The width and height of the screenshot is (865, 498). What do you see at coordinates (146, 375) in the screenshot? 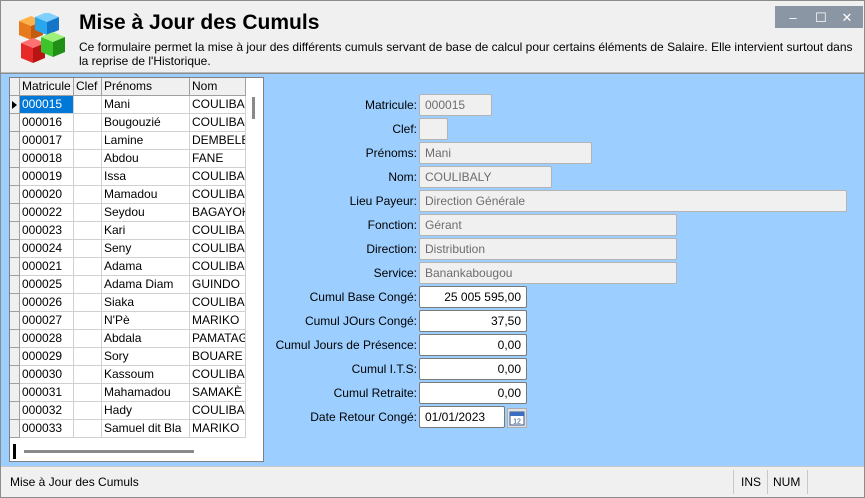
I see `cell-prenoms: Kassoum` at bounding box center [146, 375].